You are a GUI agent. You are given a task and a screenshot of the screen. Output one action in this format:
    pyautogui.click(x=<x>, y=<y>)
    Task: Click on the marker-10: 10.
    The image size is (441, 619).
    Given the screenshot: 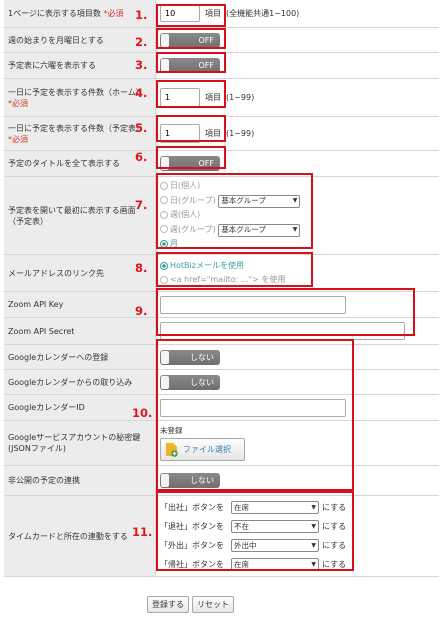 What is the action you would take?
    pyautogui.click(x=142, y=413)
    